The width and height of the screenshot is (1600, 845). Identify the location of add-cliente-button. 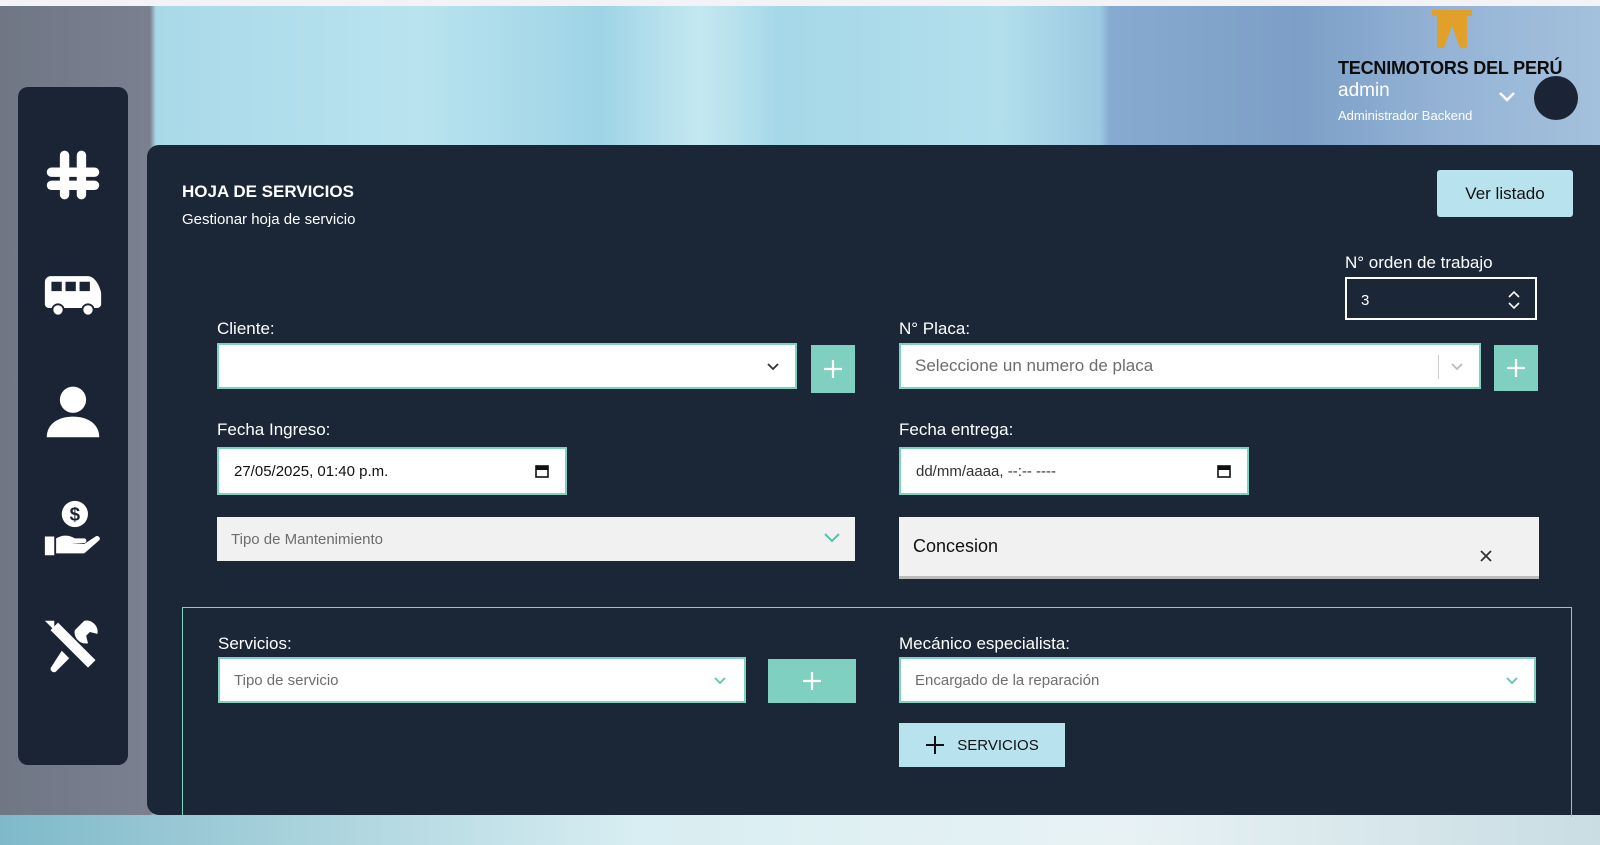
(833, 369).